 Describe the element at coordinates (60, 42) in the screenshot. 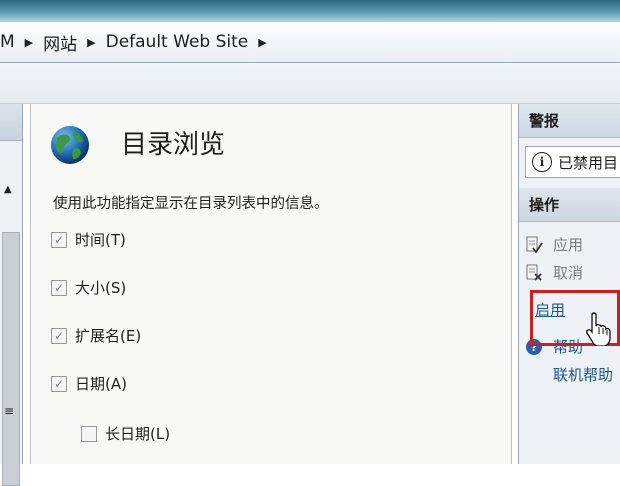

I see `breadcrumb-item-sites: 网站` at that location.